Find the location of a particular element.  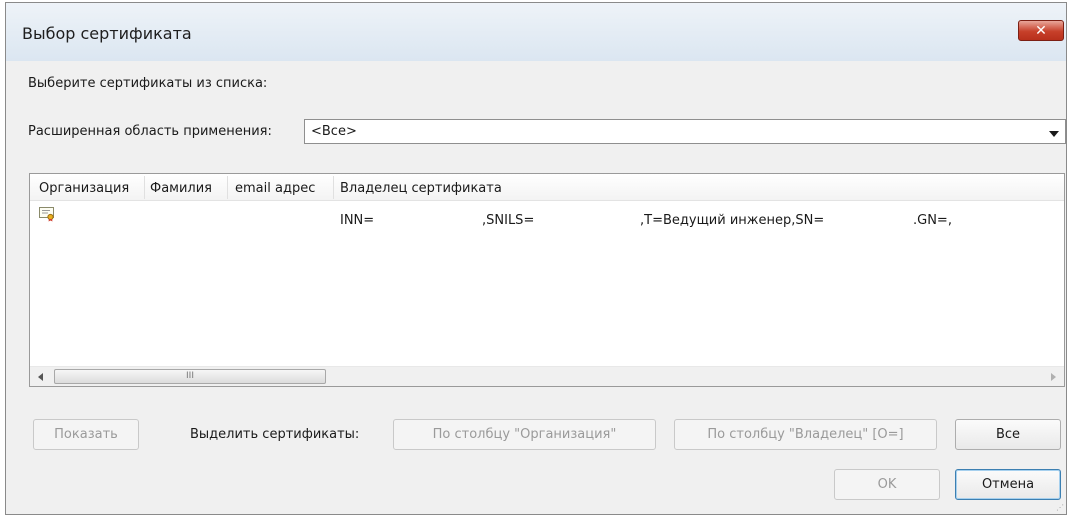

close-icon: ✕ is located at coordinates (1041, 30).